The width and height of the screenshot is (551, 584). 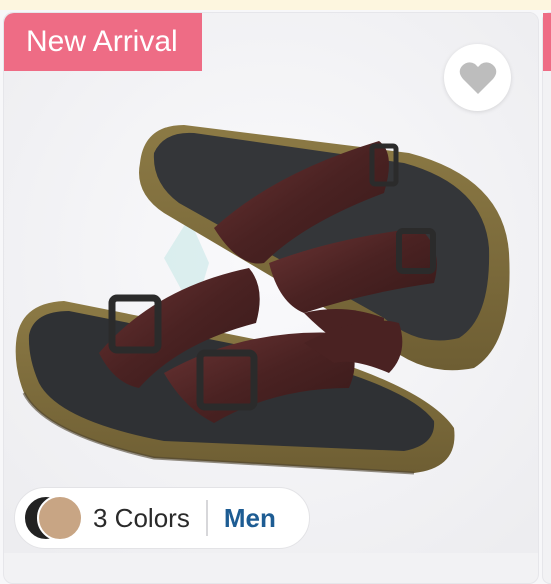 I want to click on color-swatches, so click(x=53, y=518).